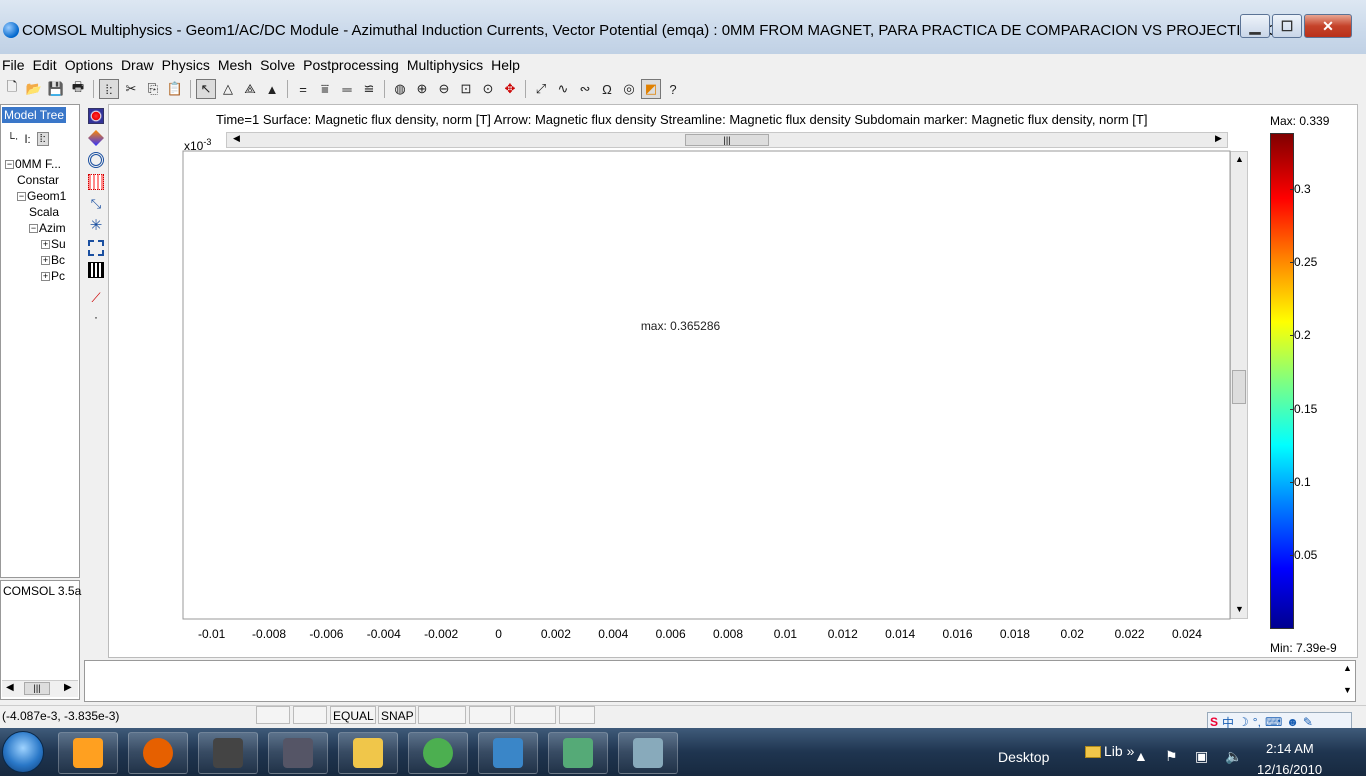 The image size is (1366, 776). I want to click on arrow-plot-icon: ⤡, so click(96, 204).